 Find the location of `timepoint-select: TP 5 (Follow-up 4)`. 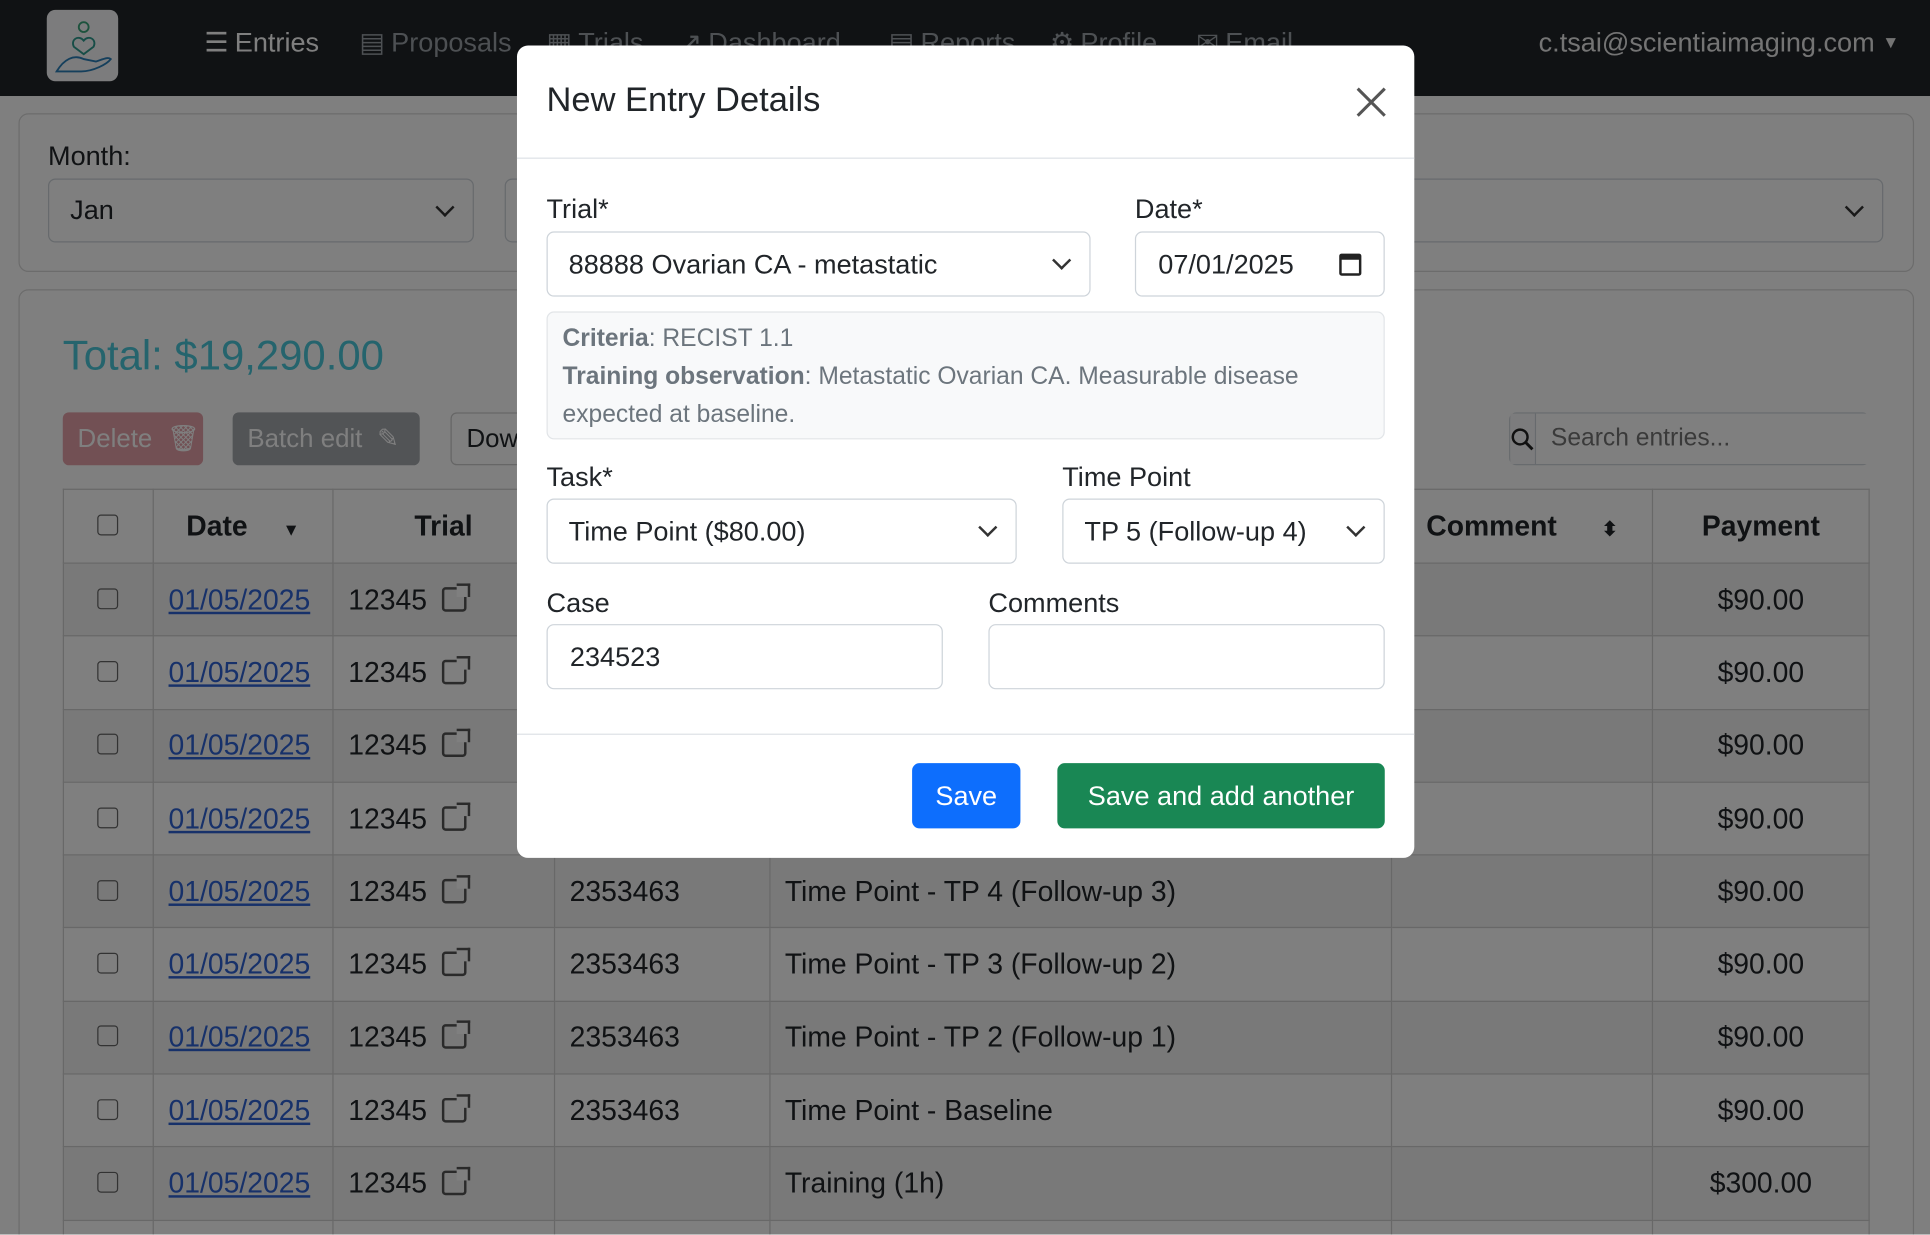

timepoint-select: TP 5 (Follow-up 4) is located at coordinates (1223, 531).